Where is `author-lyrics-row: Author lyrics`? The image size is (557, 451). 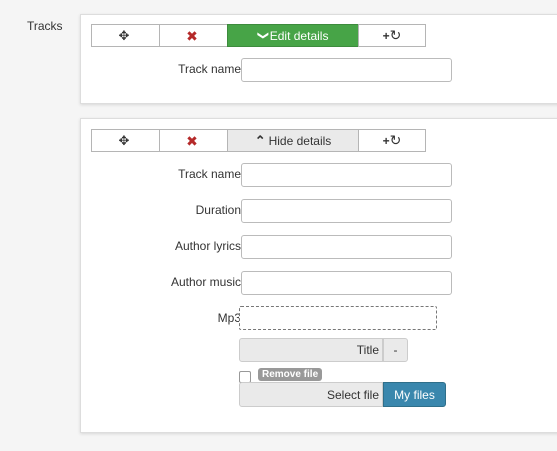 author-lyrics-row: Author lyrics is located at coordinates (319, 247).